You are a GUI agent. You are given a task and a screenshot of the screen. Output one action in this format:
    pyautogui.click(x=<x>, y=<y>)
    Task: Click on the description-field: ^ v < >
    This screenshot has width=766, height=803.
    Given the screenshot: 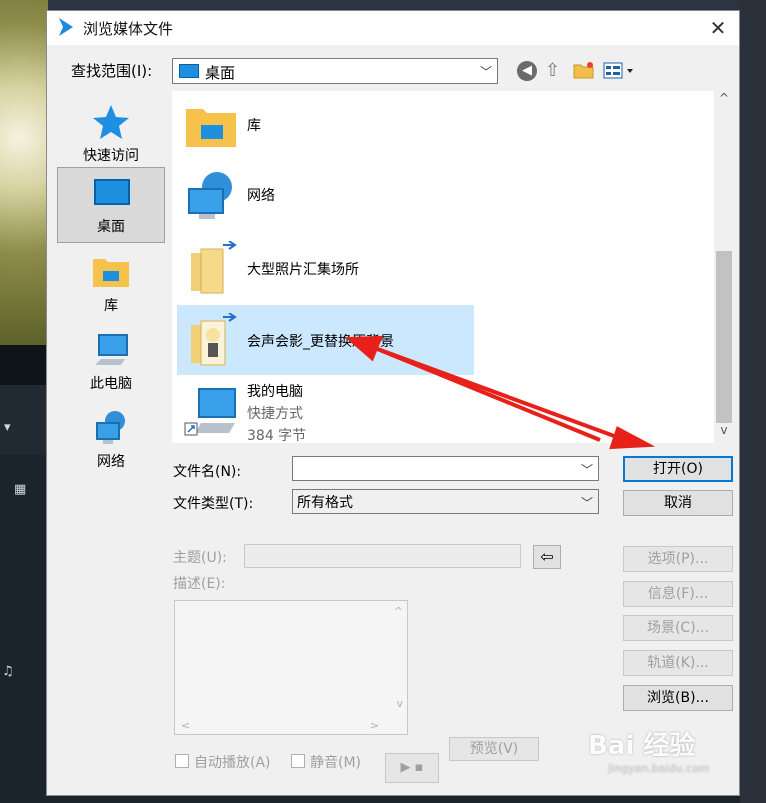 What is the action you would take?
    pyautogui.click(x=291, y=667)
    